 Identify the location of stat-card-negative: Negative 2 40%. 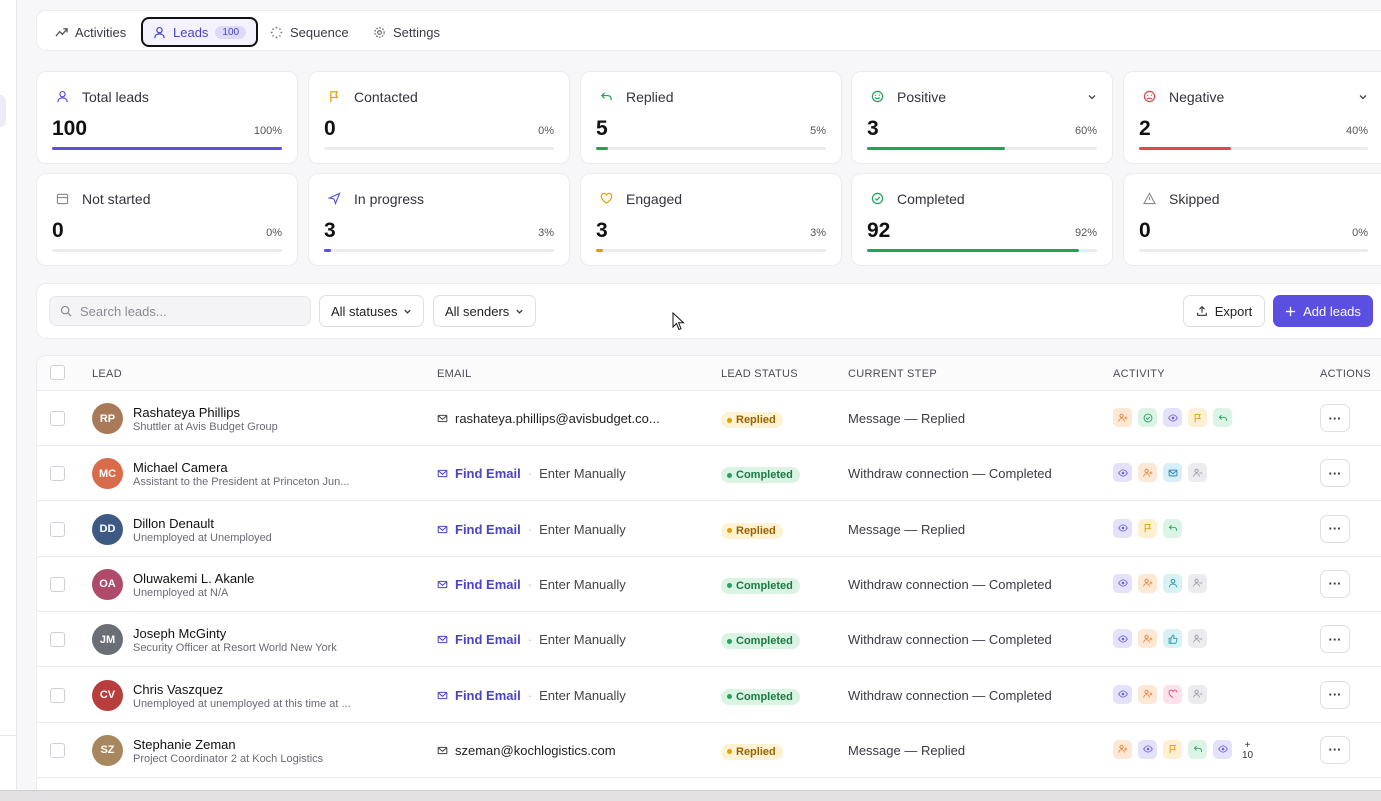
(1252, 117).